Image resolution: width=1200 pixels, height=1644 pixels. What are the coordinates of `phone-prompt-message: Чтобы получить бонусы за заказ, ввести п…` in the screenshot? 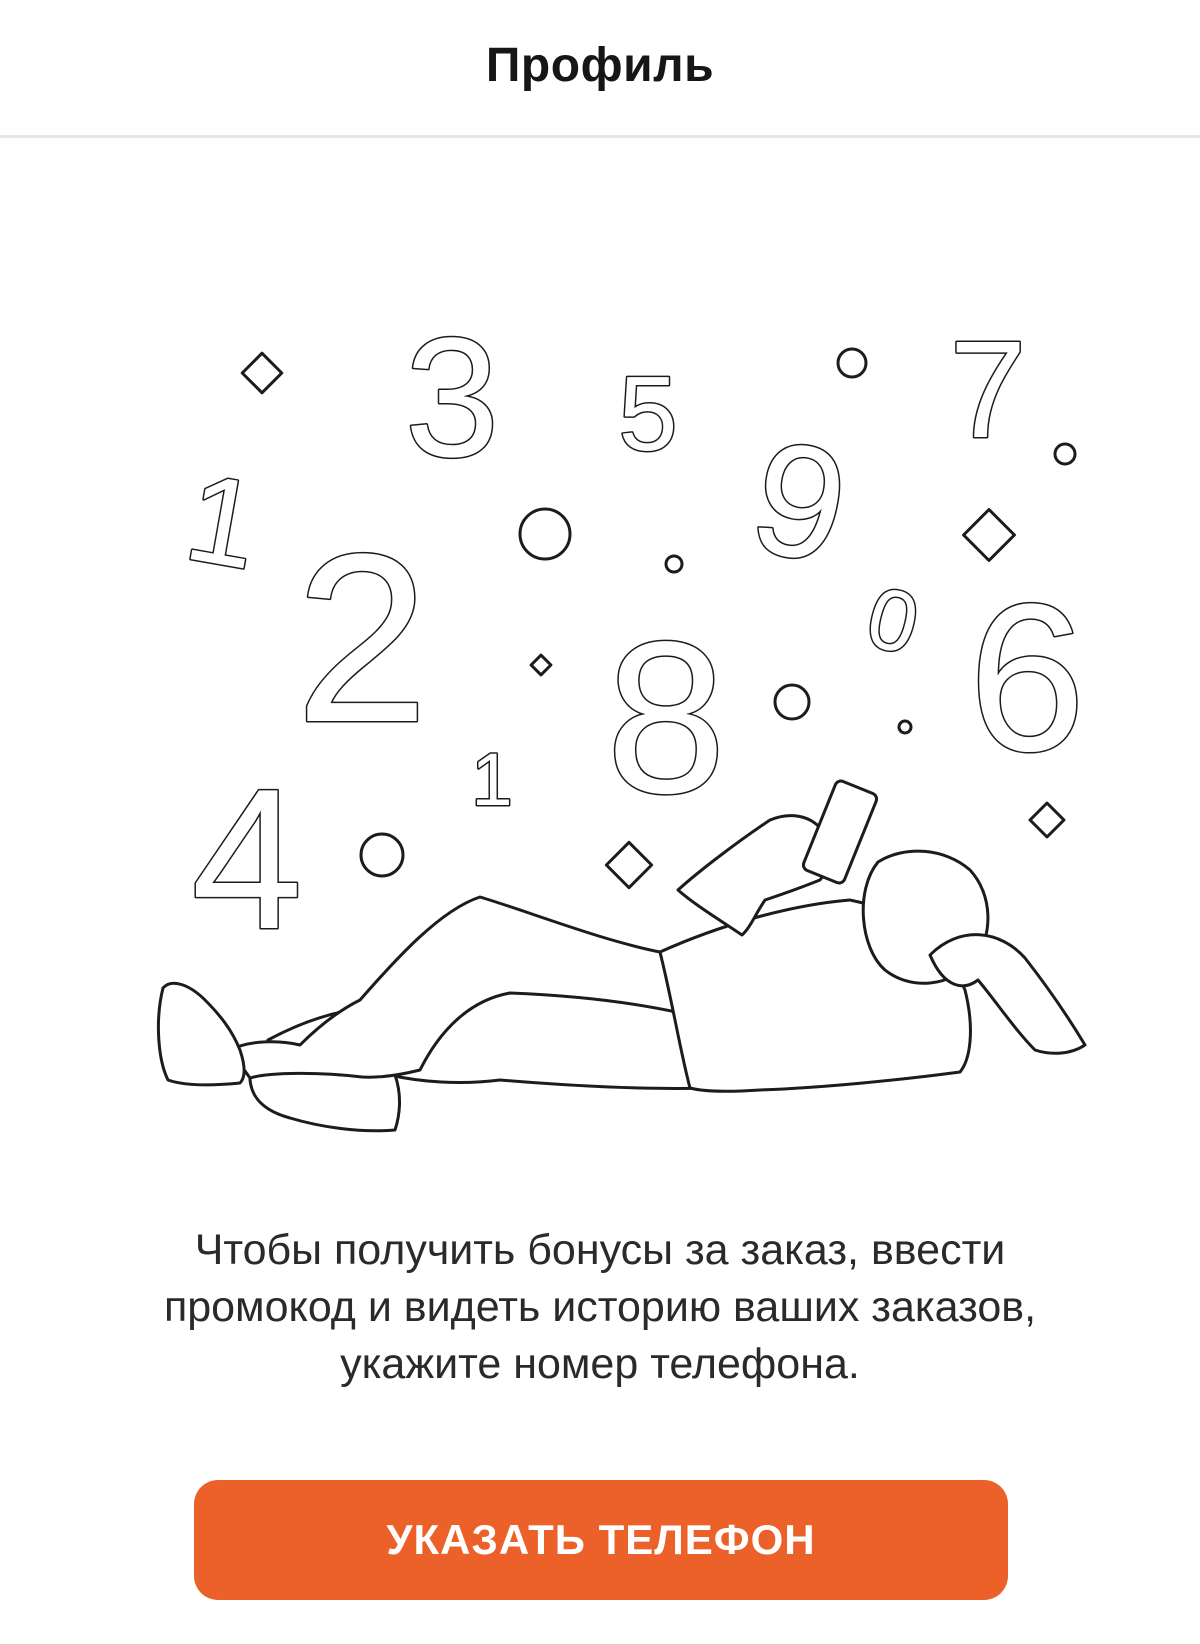 It's located at (600, 1307).